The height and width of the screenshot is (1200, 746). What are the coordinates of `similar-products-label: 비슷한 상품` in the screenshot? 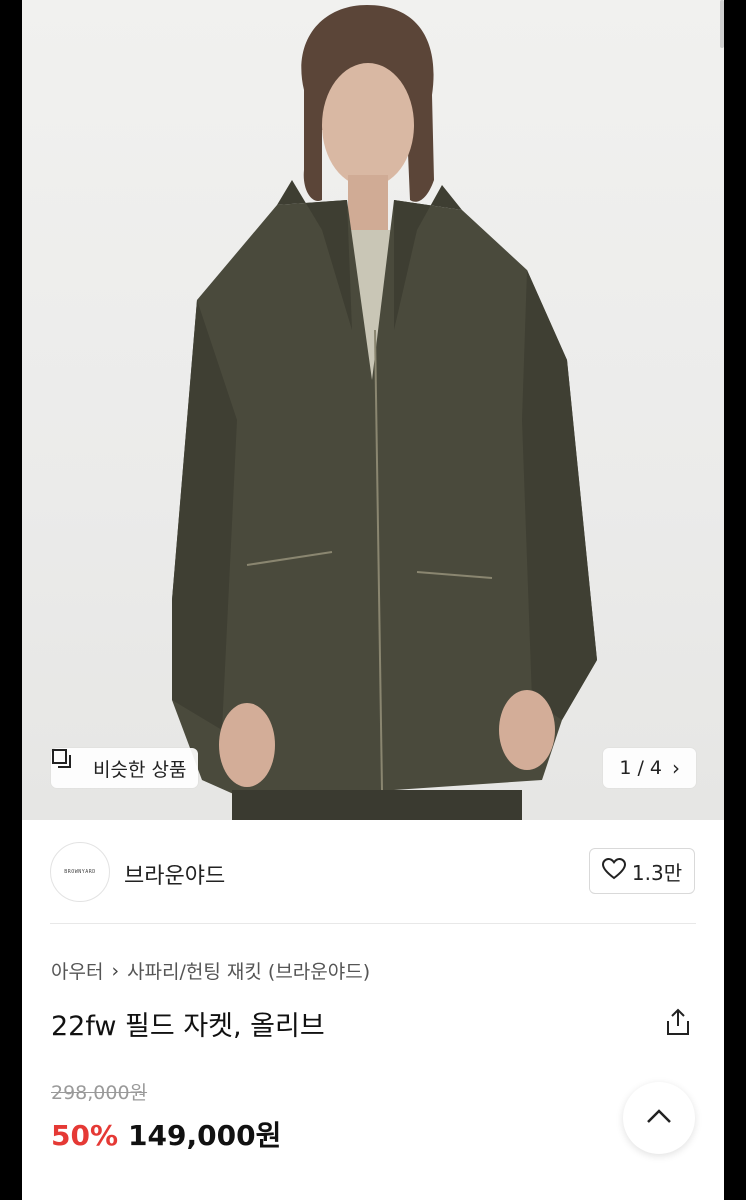 It's located at (140, 769).